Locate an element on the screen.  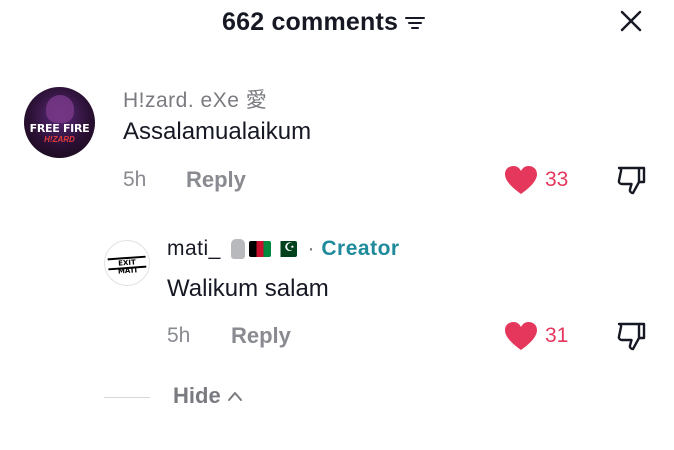
reply-username: mati_ is located at coordinates (194, 248).